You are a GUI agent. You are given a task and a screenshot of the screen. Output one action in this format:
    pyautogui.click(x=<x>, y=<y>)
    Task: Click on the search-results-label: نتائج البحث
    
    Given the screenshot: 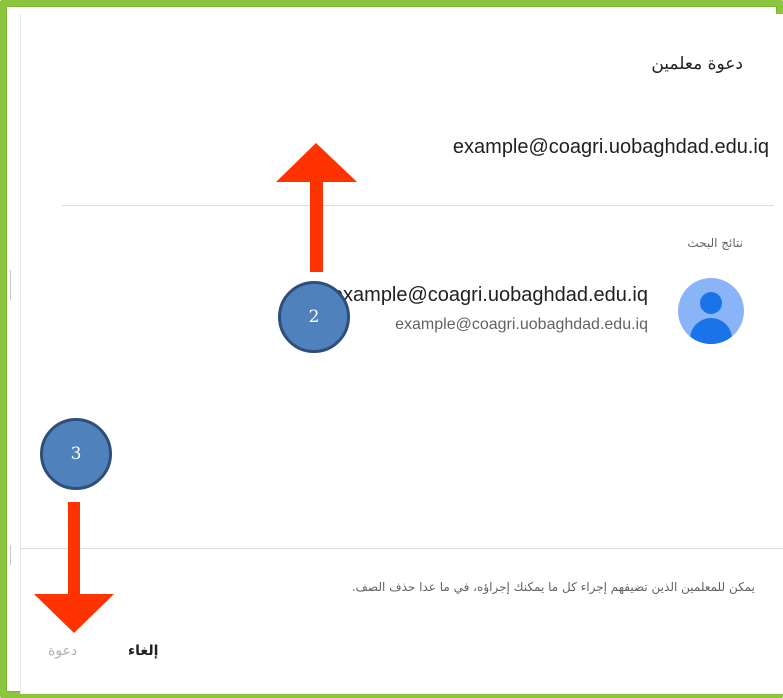 What is the action you would take?
    pyautogui.click(x=715, y=243)
    